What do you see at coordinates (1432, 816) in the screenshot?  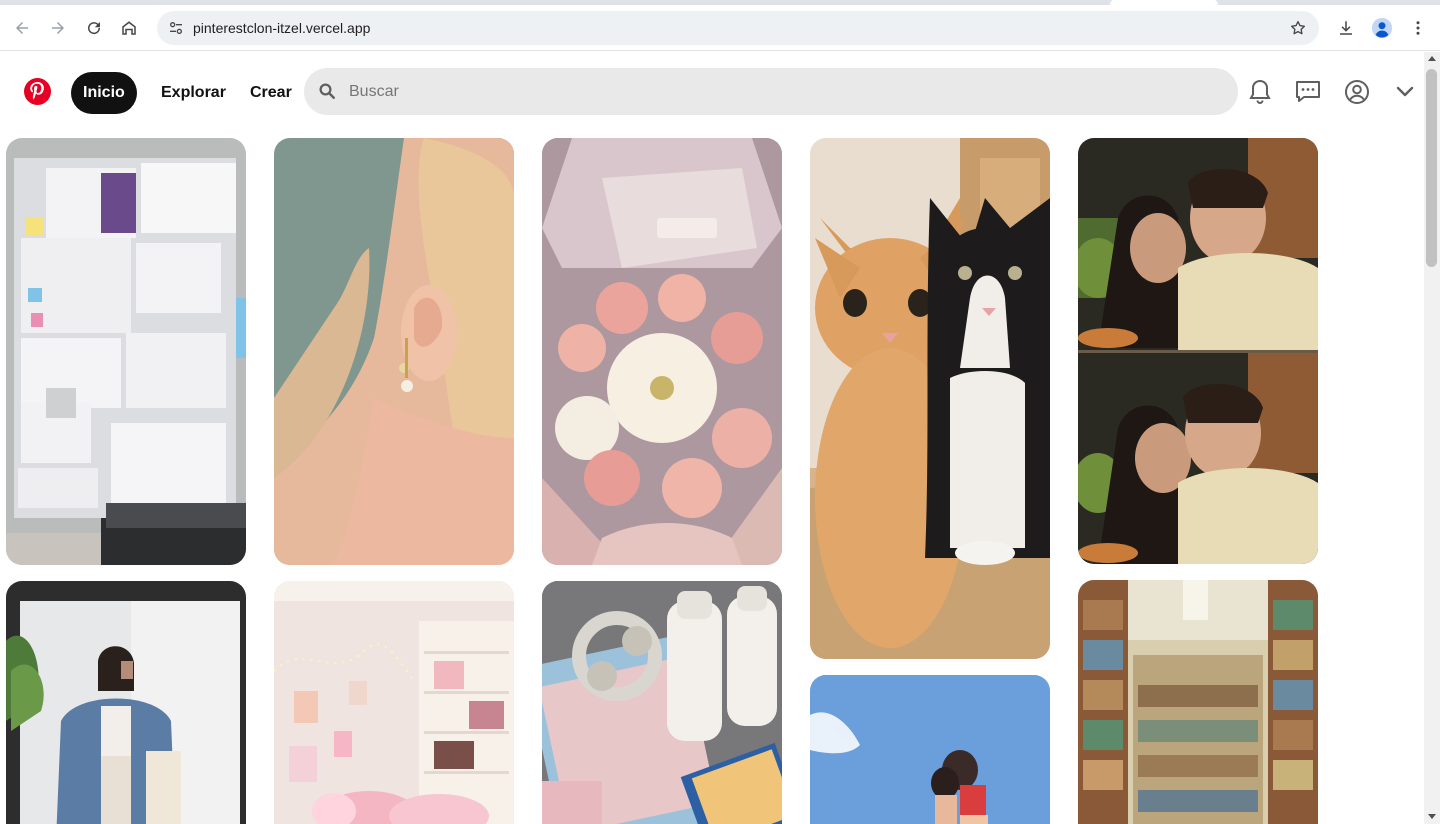 I see `scroll-down-icon` at bounding box center [1432, 816].